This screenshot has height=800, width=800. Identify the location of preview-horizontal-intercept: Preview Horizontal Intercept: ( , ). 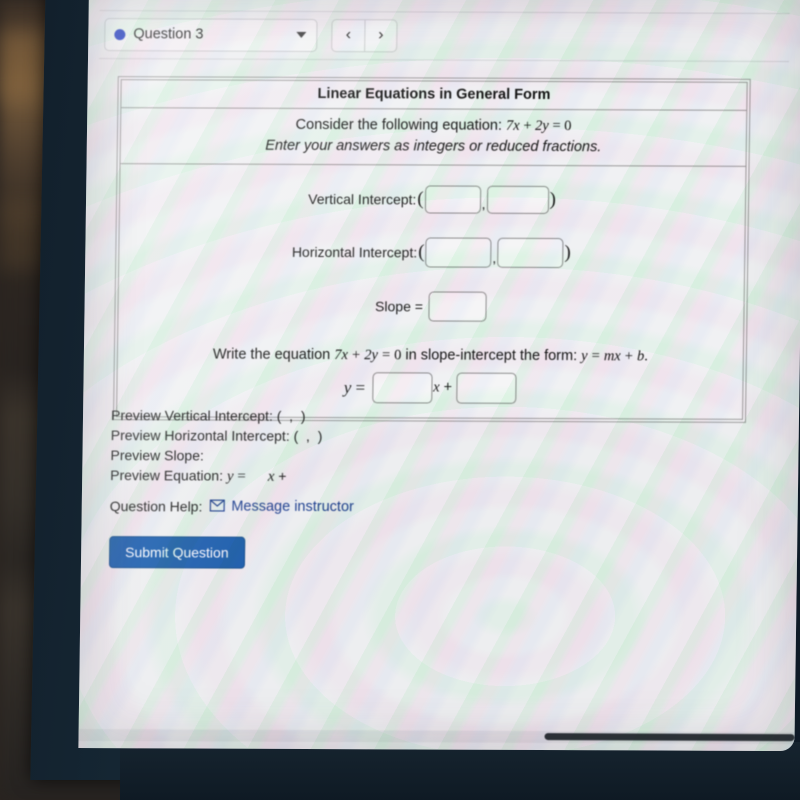
(216, 436).